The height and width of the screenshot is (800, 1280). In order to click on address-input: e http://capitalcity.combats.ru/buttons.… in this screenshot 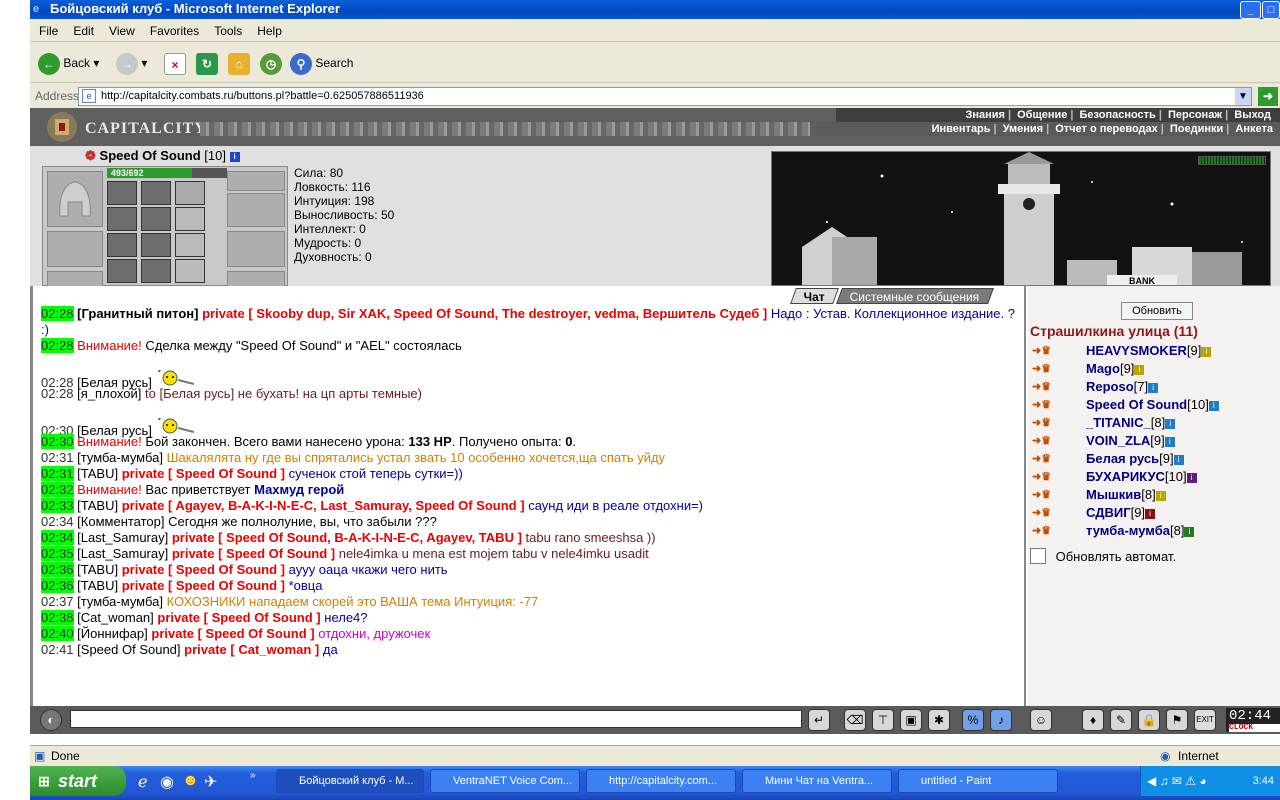, I will do `click(665, 96)`.